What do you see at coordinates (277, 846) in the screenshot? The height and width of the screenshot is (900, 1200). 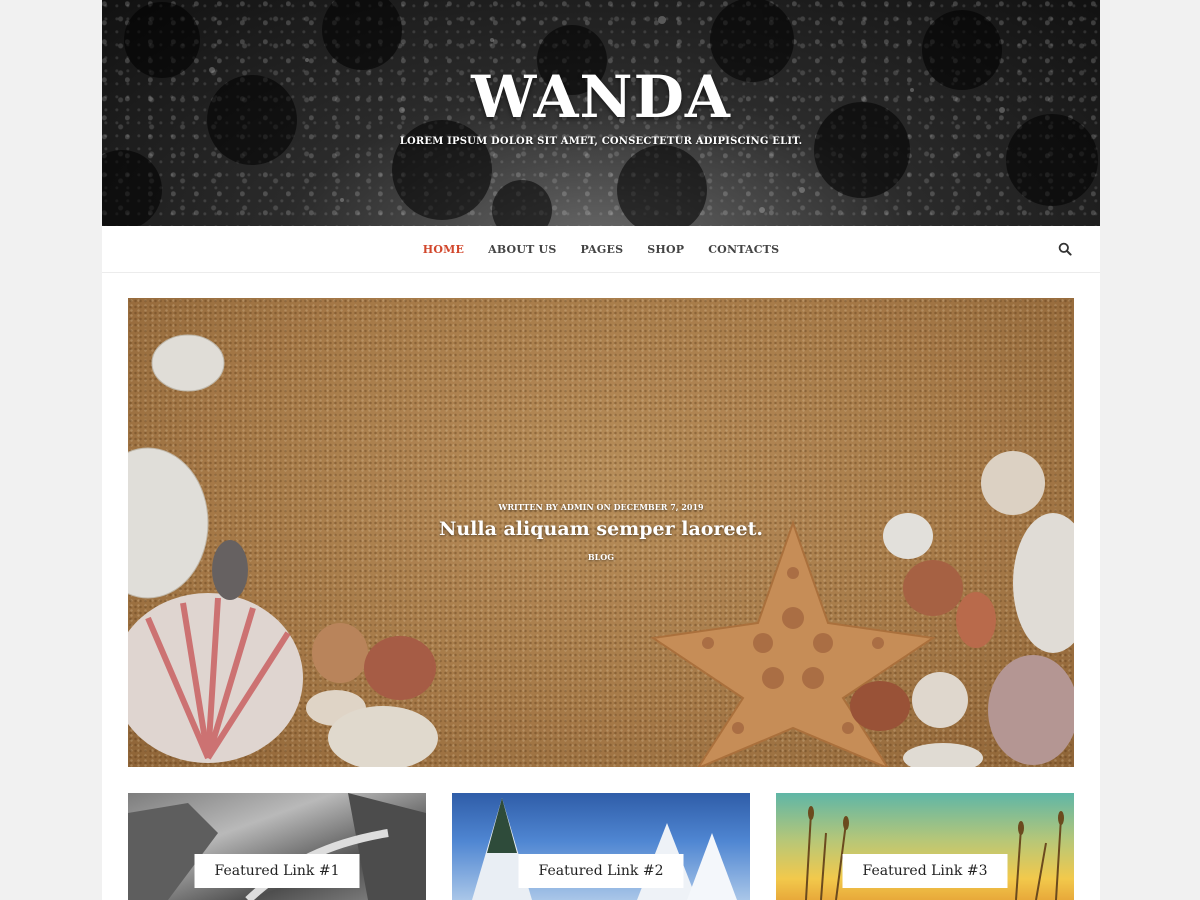 I see `featured-link-1: Featured Link #1` at bounding box center [277, 846].